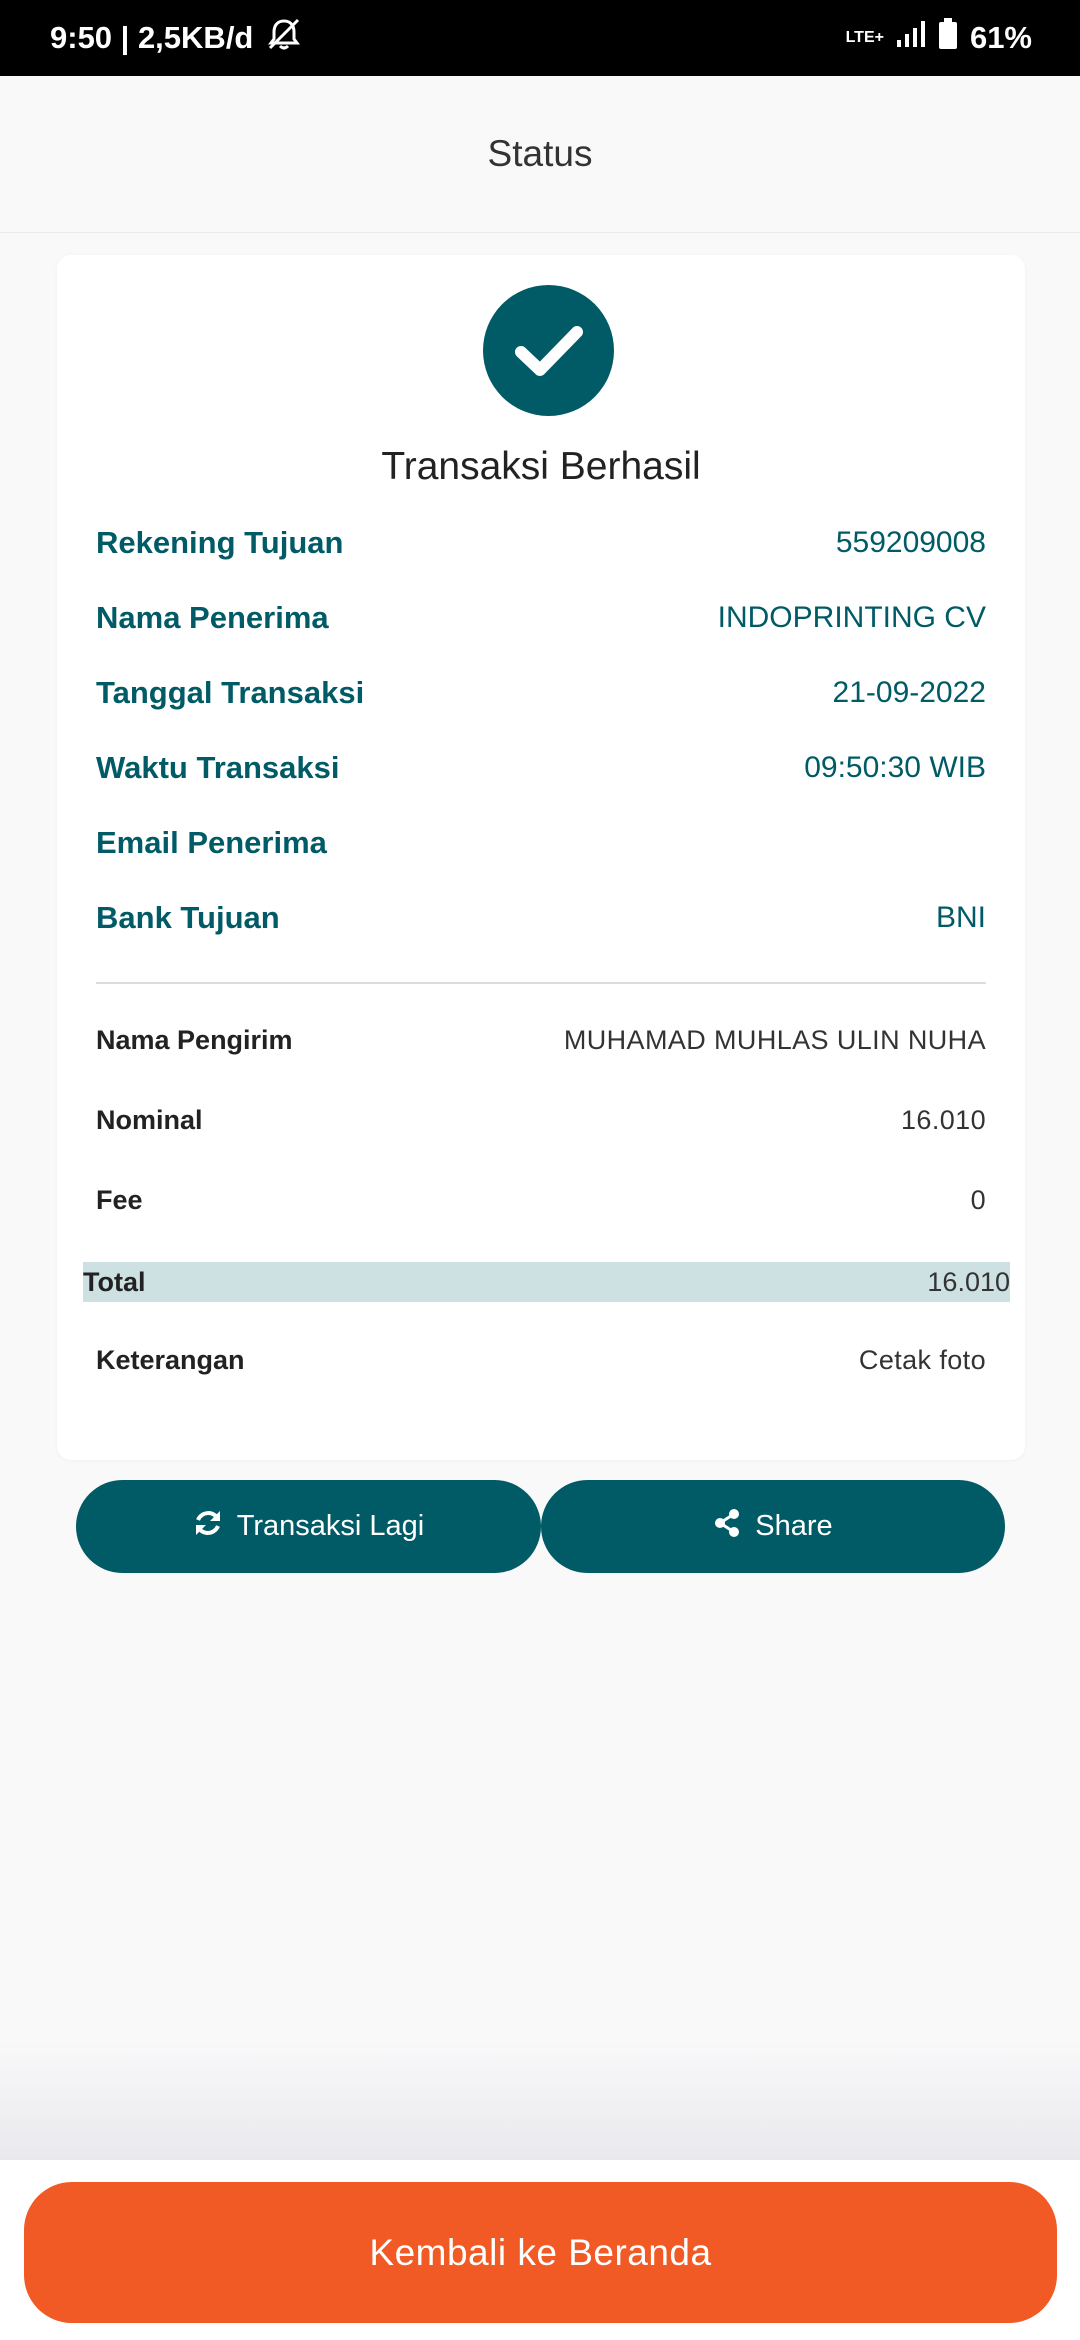 The width and height of the screenshot is (1080, 2340). Describe the element at coordinates (149, 1120) in the screenshot. I see `summary-label: Nominal` at that location.